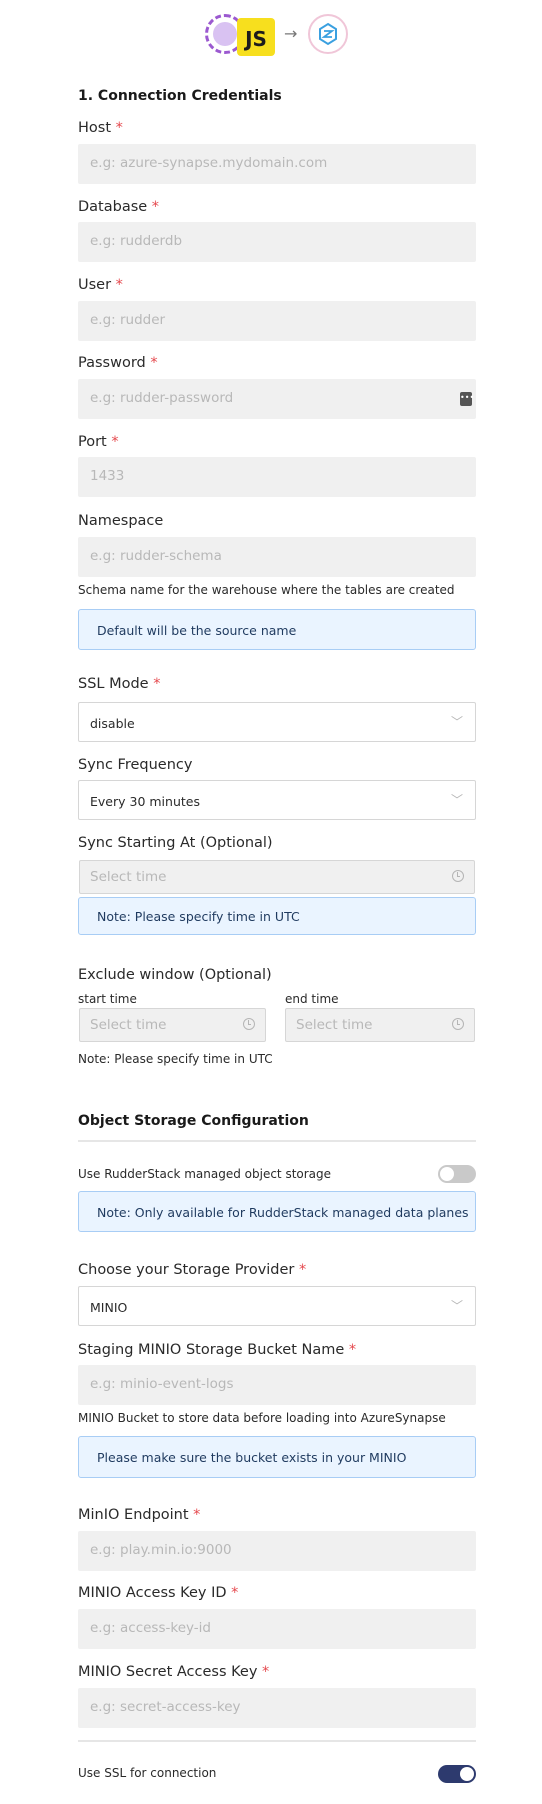  Describe the element at coordinates (193, 1121) in the screenshot. I see `section-title-object-storage: Object Storage Configuration` at that location.